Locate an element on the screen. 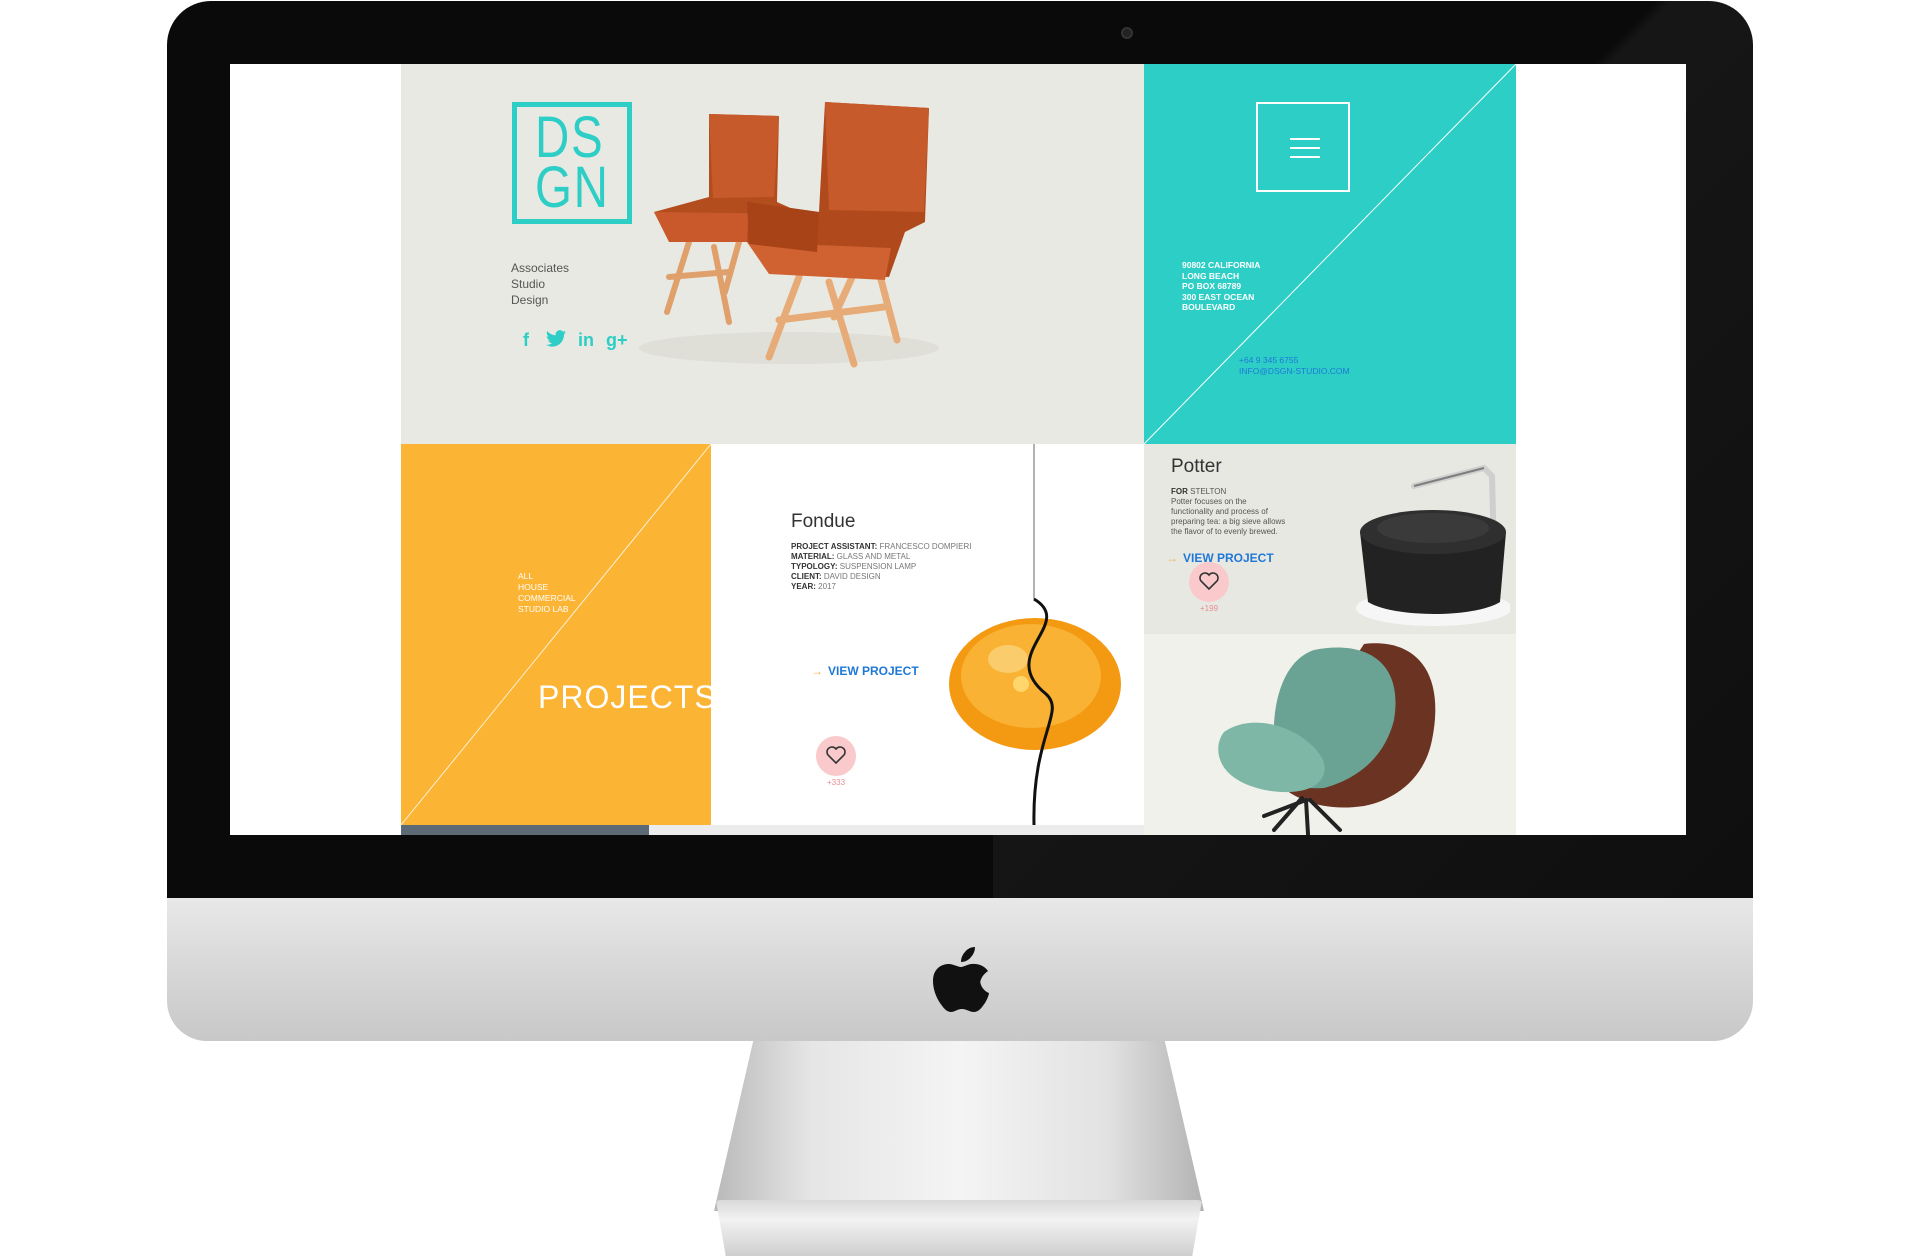  twitter-icon is located at coordinates (556, 340).